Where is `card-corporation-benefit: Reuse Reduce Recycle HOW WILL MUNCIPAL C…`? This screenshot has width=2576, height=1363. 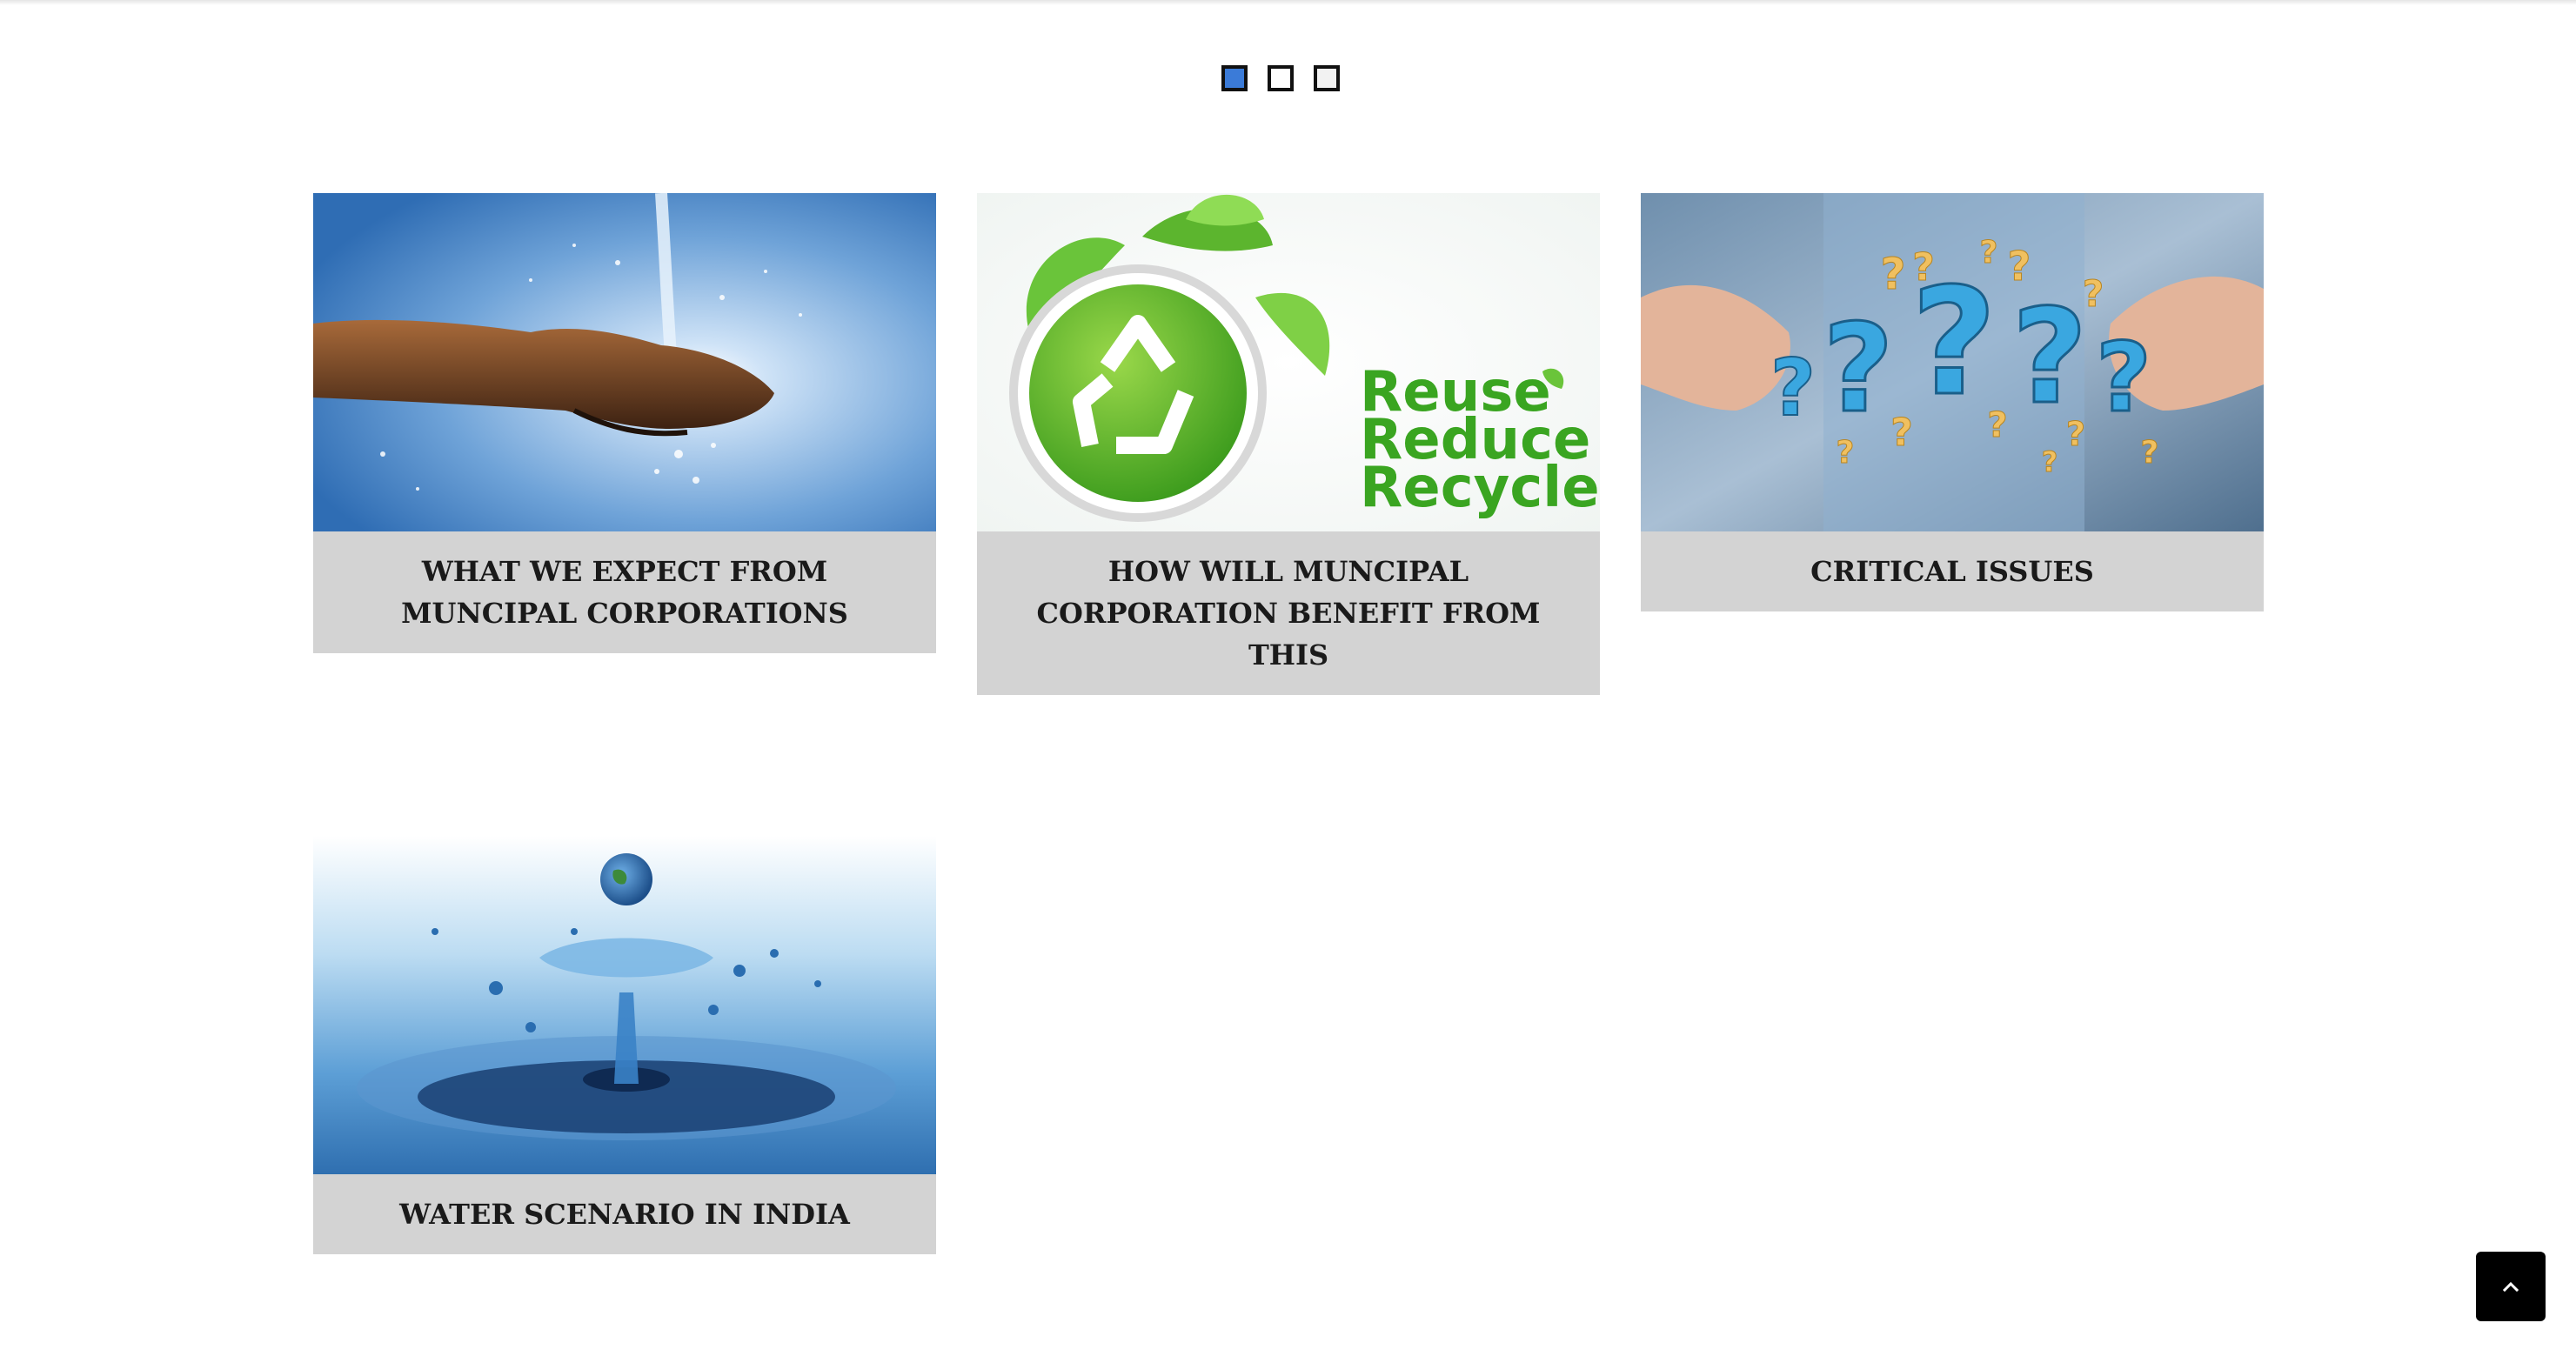
card-corporation-benefit: Reuse Reduce Recycle HOW WILL MUNCIPAL C… is located at coordinates (1288, 444).